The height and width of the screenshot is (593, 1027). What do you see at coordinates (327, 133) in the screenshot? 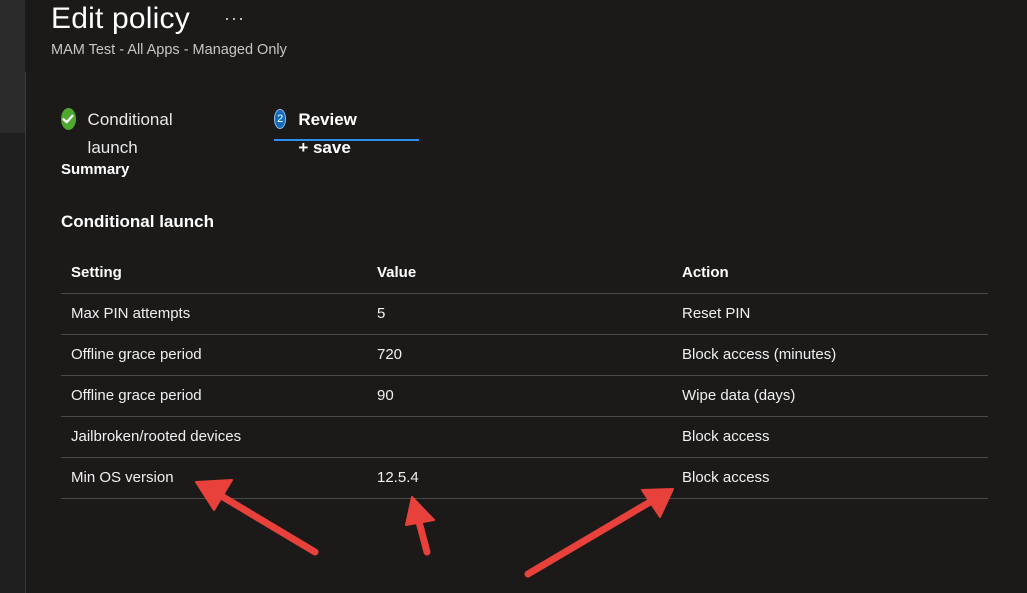
I see `tab-label: Review + save` at bounding box center [327, 133].